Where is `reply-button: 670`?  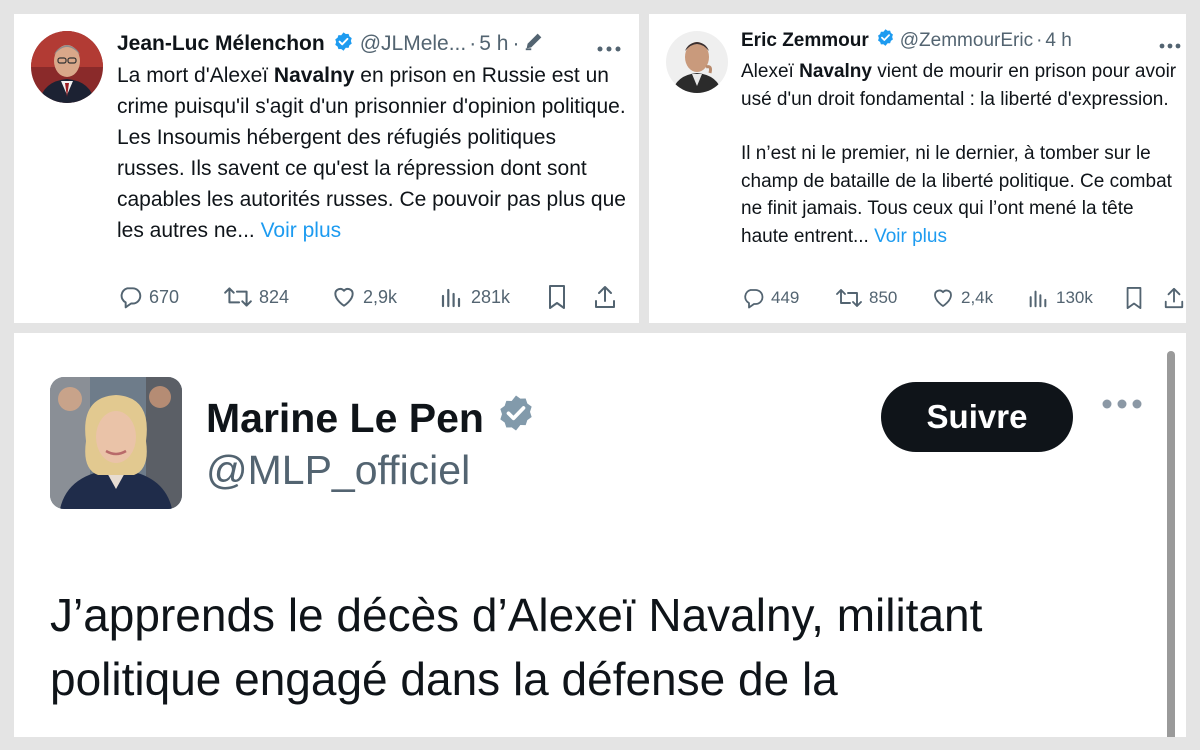 reply-button: 670 is located at coordinates (170, 297).